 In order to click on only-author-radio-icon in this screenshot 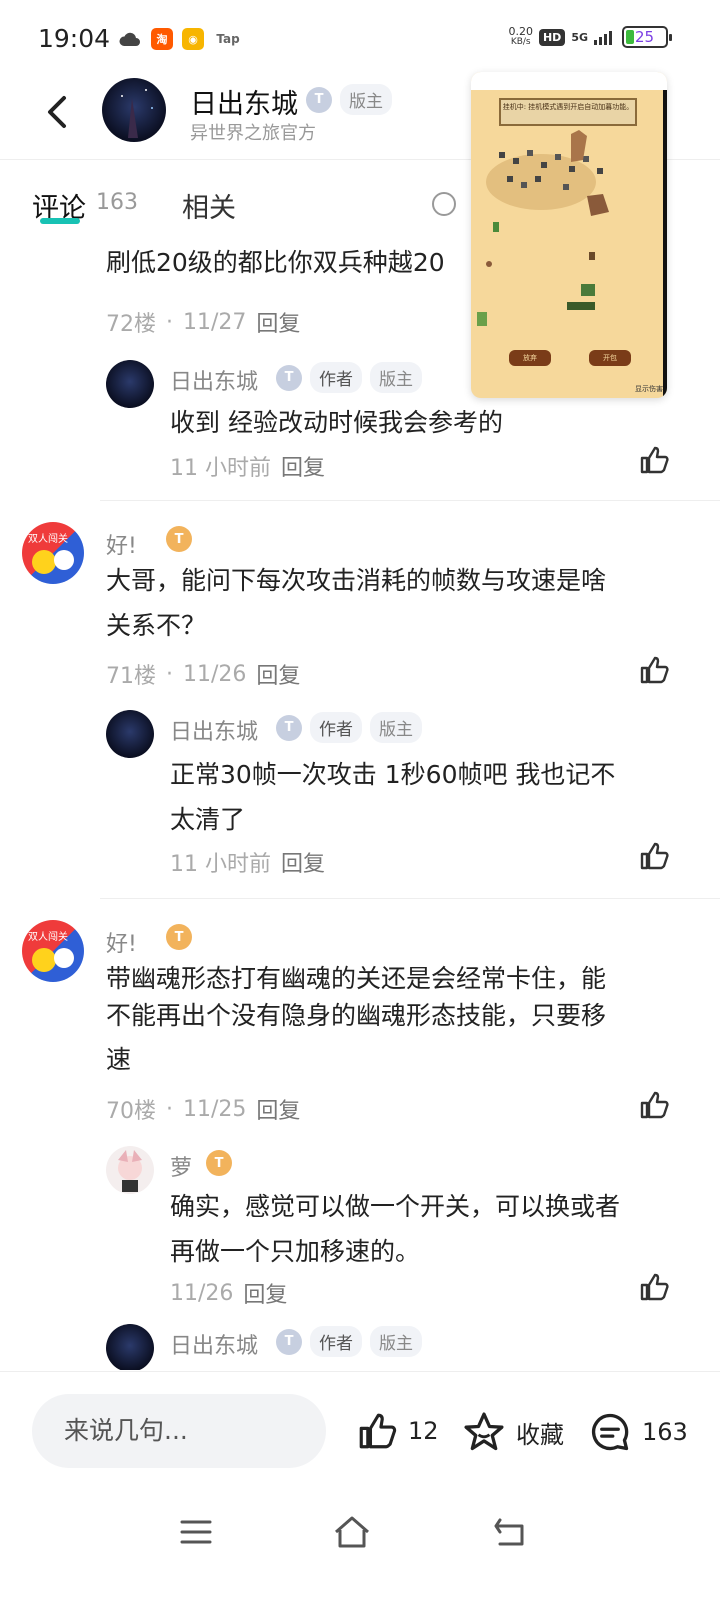, I will do `click(444, 204)`.